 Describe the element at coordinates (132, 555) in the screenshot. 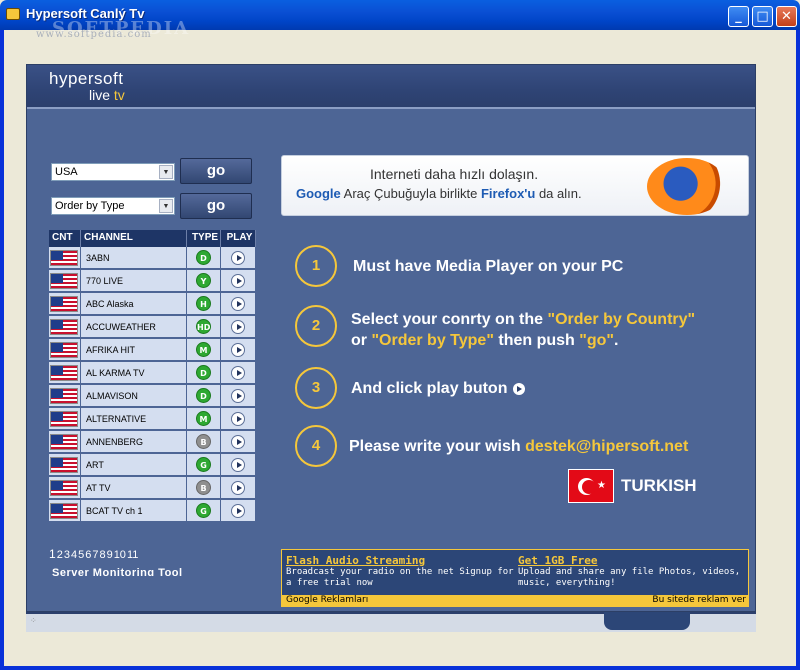

I see `page-link: 11` at that location.